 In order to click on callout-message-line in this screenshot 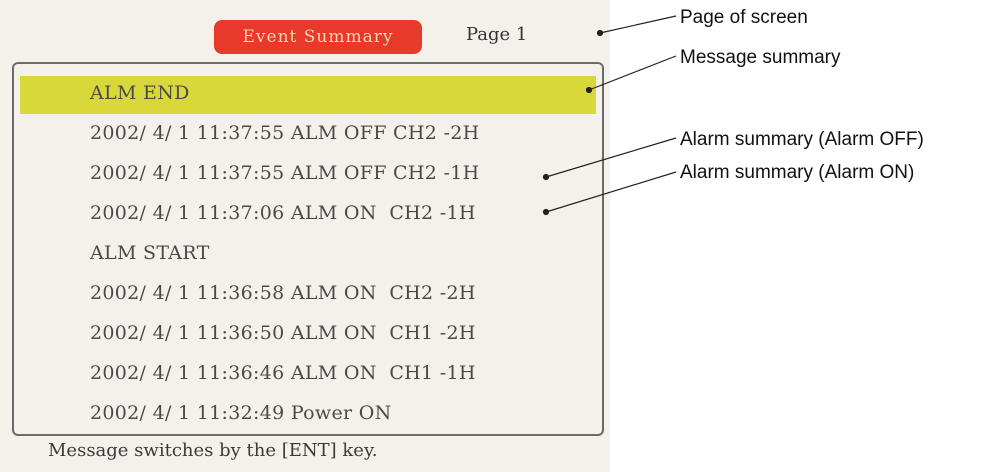, I will do `click(632, 73)`.